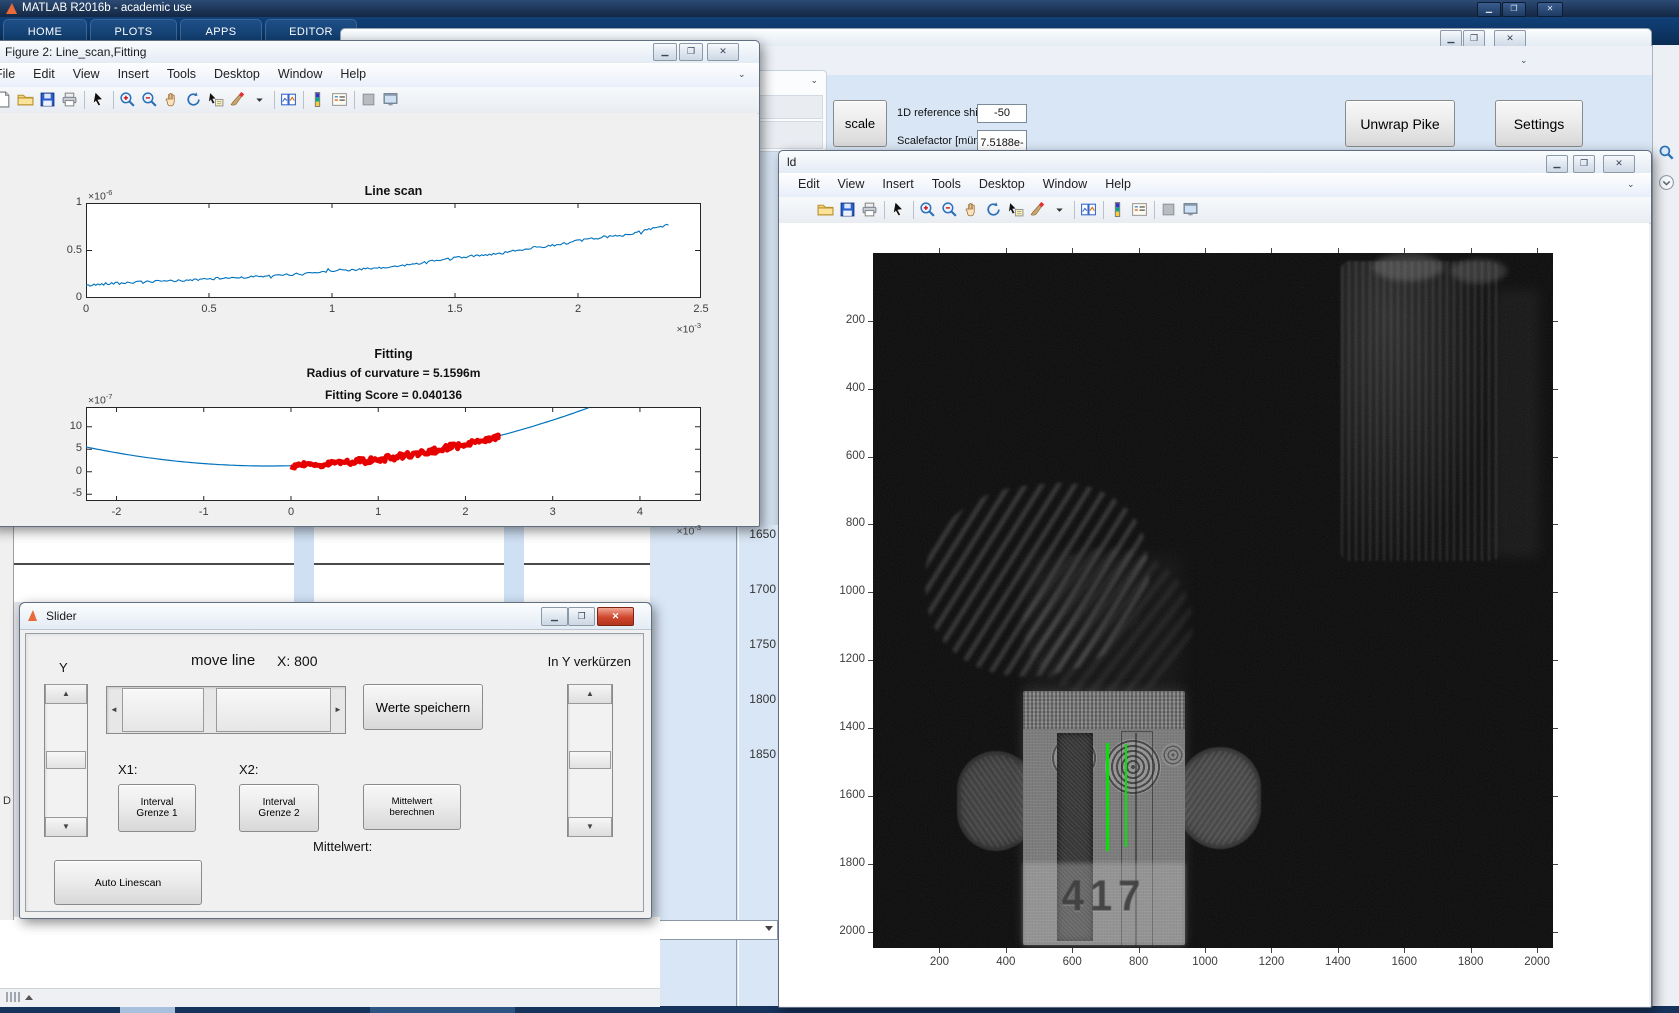  Describe the element at coordinates (554, 616) in the screenshot. I see `slider-minimize-button: ▁` at that location.